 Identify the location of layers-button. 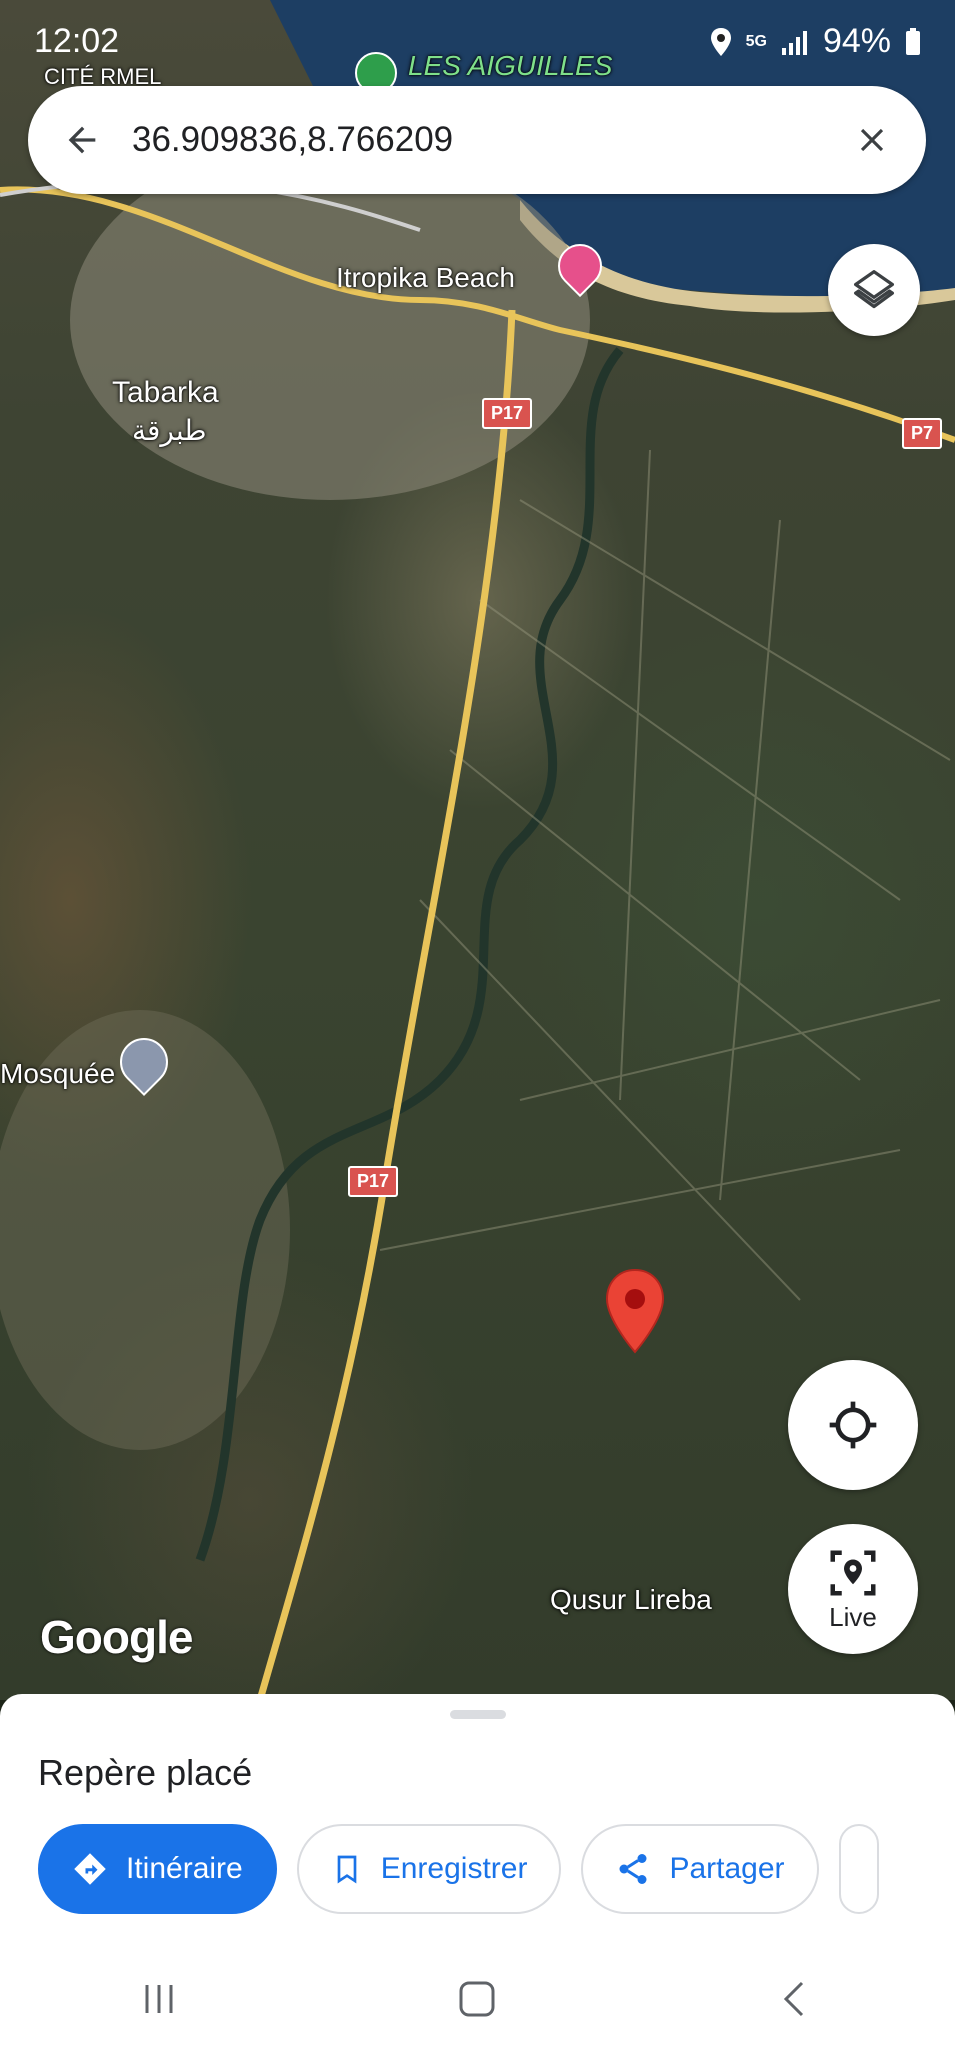
(874, 290).